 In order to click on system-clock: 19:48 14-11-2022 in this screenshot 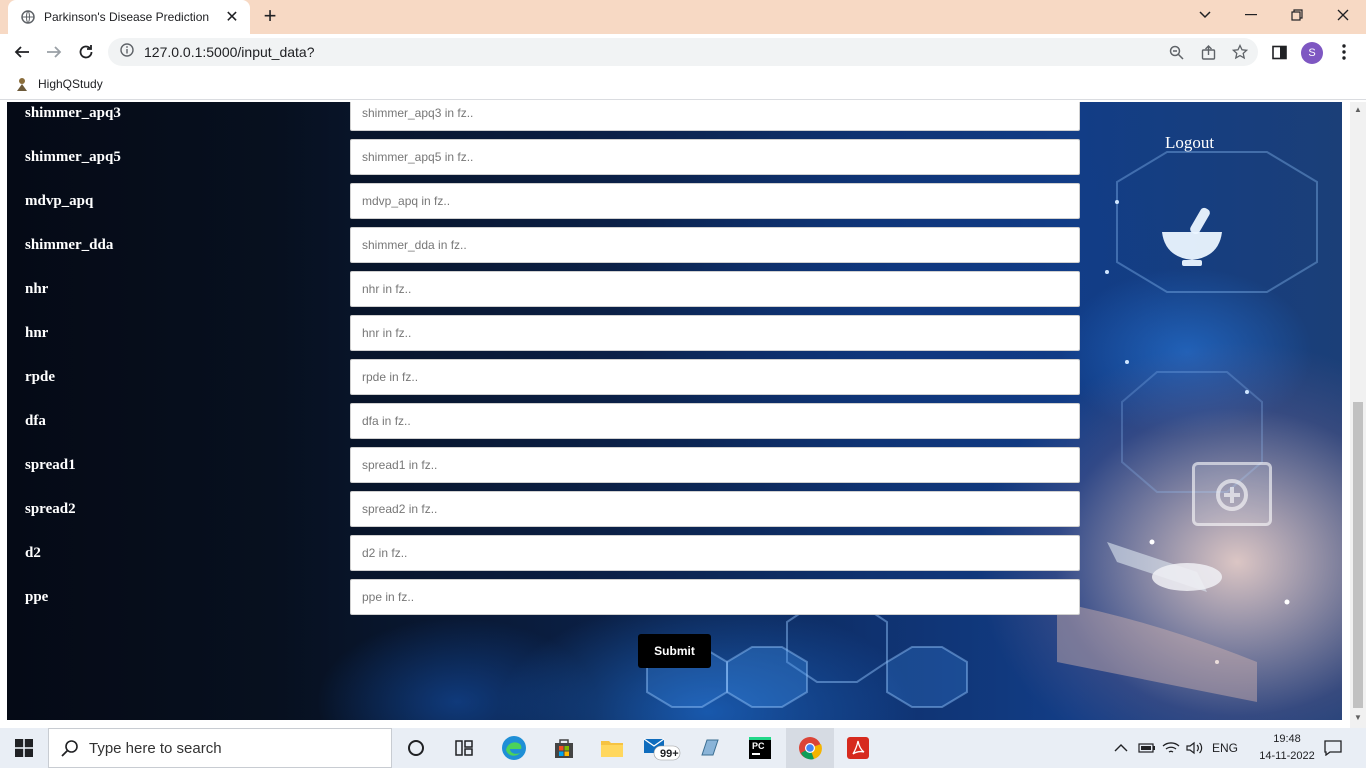, I will do `click(1287, 748)`.